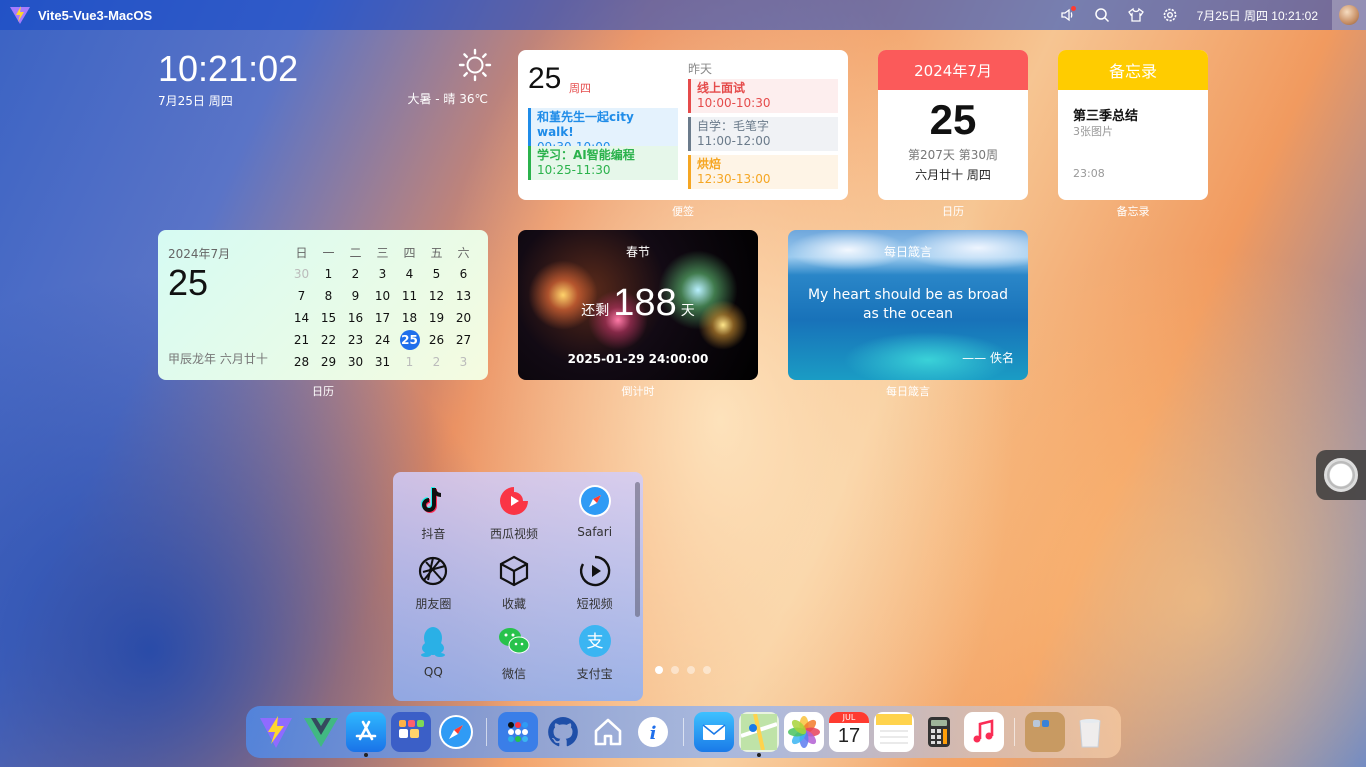 The height and width of the screenshot is (767, 1366). What do you see at coordinates (514, 657) in the screenshot?
I see `app-wechat: 微信` at bounding box center [514, 657].